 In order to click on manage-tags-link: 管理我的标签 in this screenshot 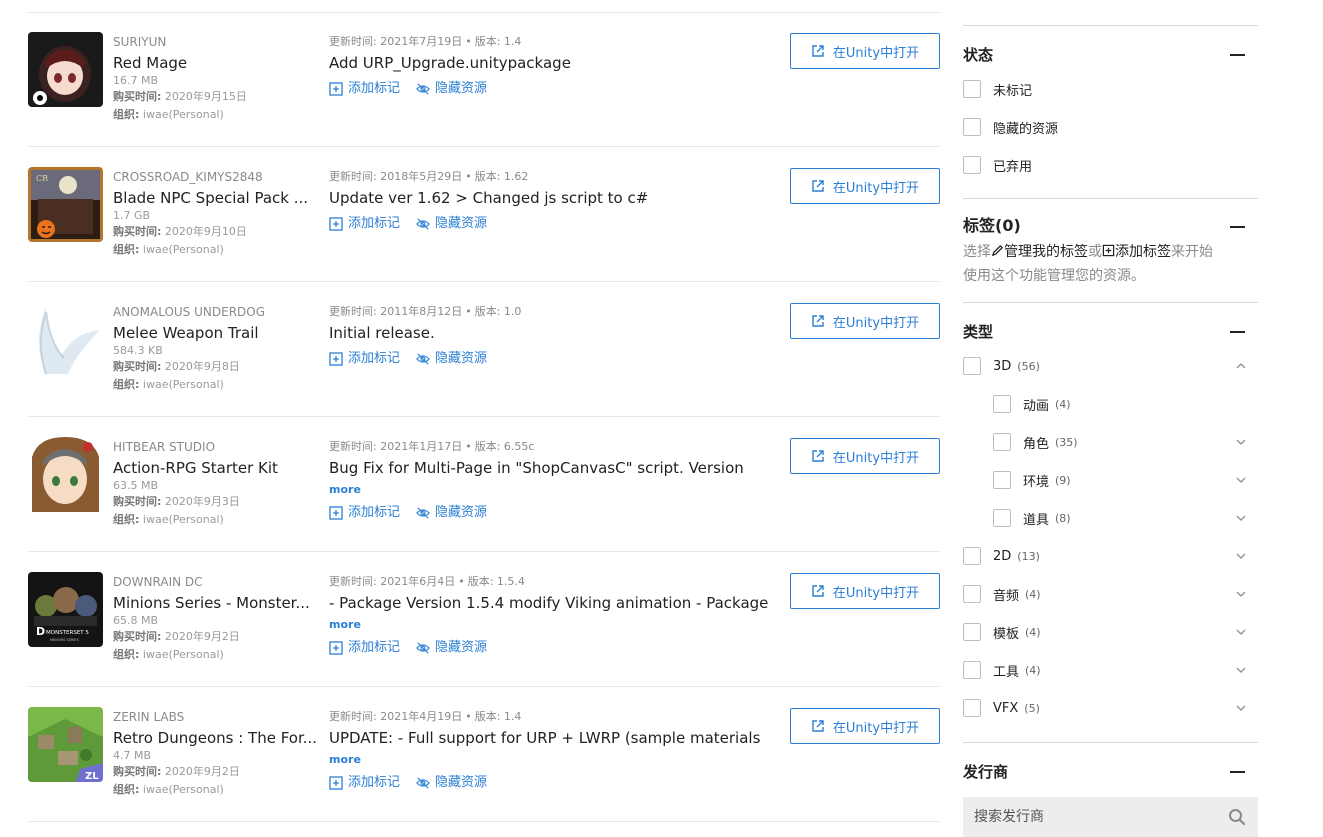, I will do `click(1046, 252)`.